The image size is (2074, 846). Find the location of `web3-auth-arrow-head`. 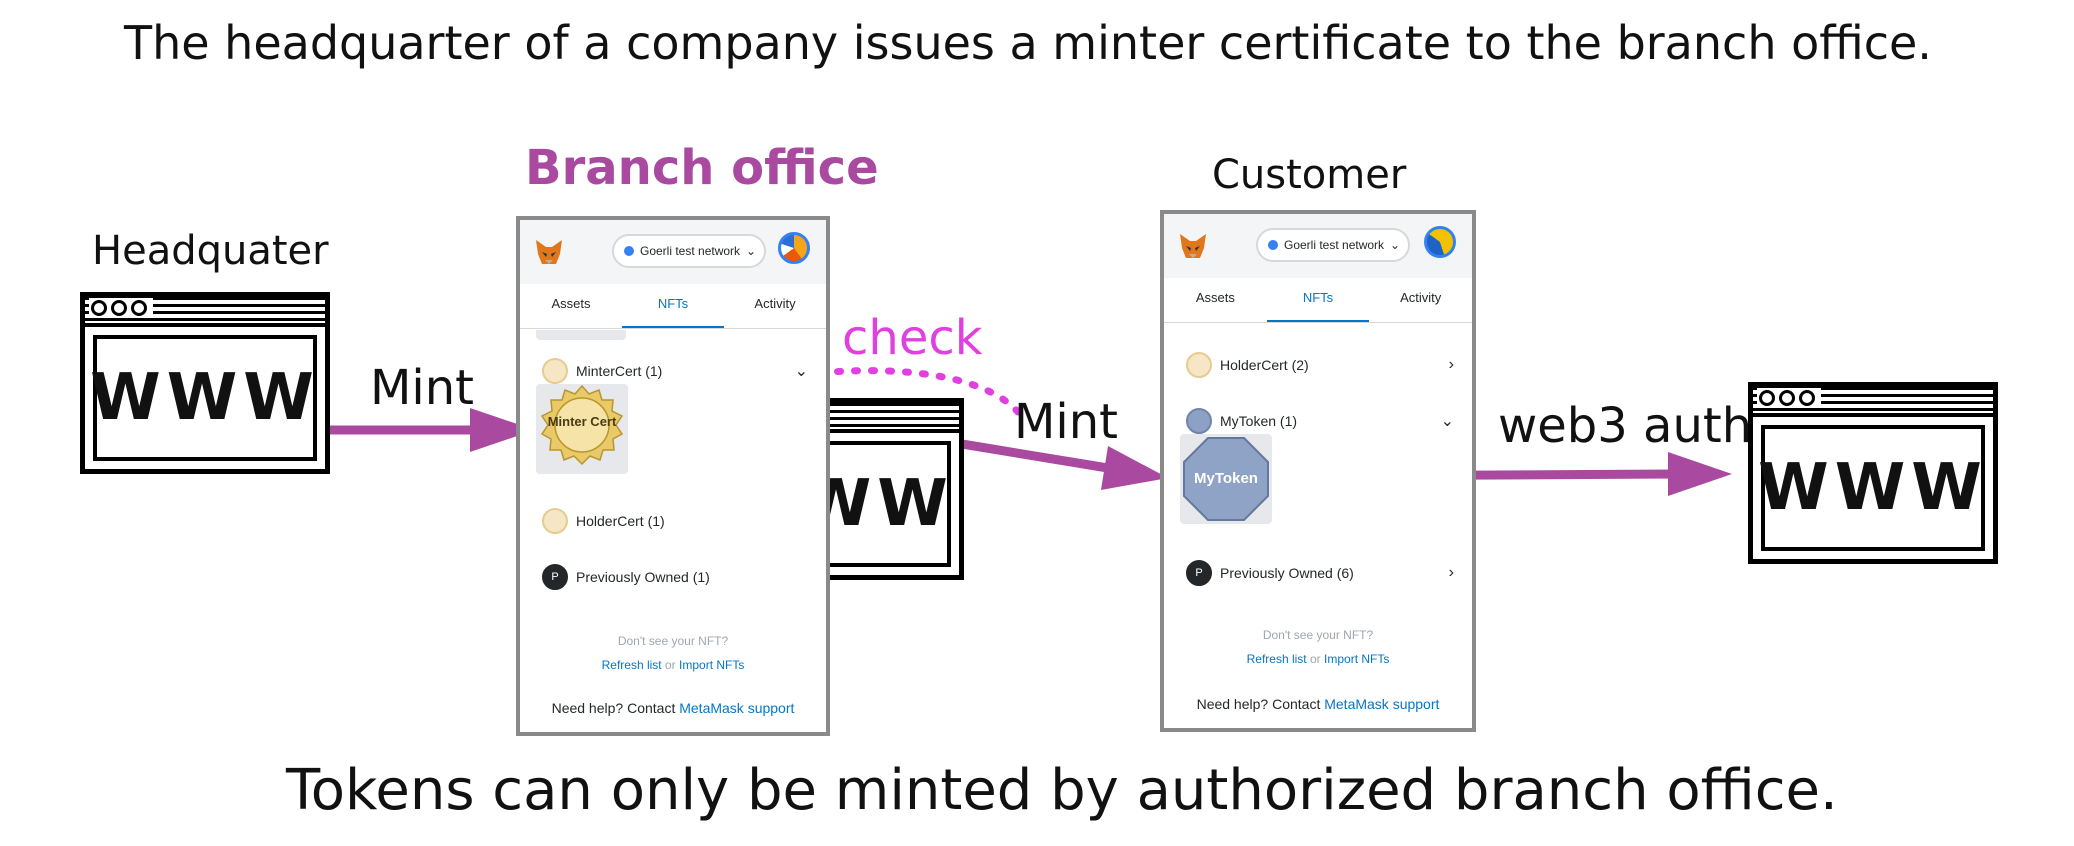

web3-auth-arrow-head is located at coordinates (1700, 474).